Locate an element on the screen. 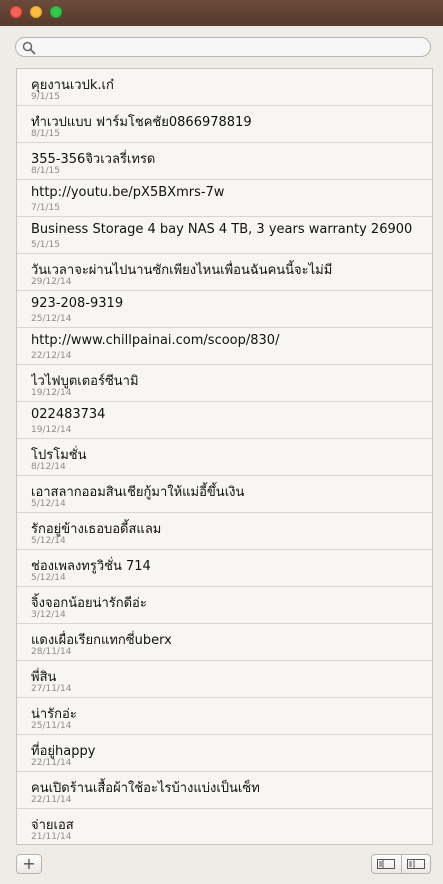 Image resolution: width=443 pixels, height=884 pixels. note-date: 25/12/14 is located at coordinates (51, 319).